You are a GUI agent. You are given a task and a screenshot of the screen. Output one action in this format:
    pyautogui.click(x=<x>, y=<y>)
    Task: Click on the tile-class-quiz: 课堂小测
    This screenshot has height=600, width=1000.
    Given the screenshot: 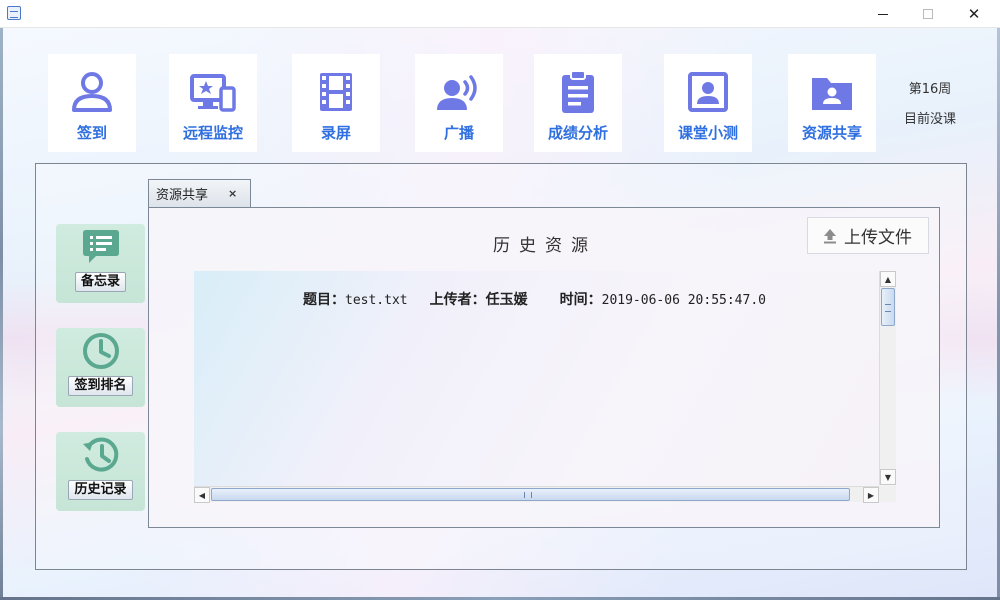 What is the action you would take?
    pyautogui.click(x=708, y=103)
    